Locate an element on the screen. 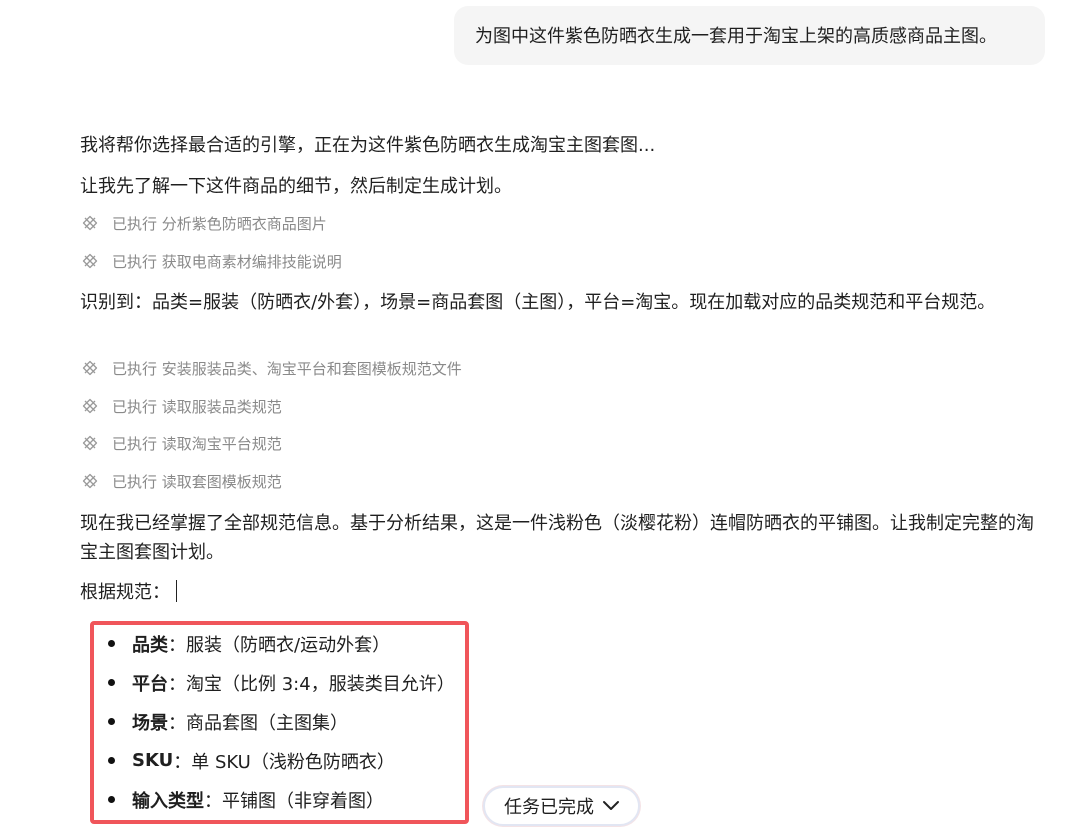 The height and width of the screenshot is (827, 1080). tool-step: 已执行 分析紫色防晒衣商品图片 is located at coordinates (203, 223).